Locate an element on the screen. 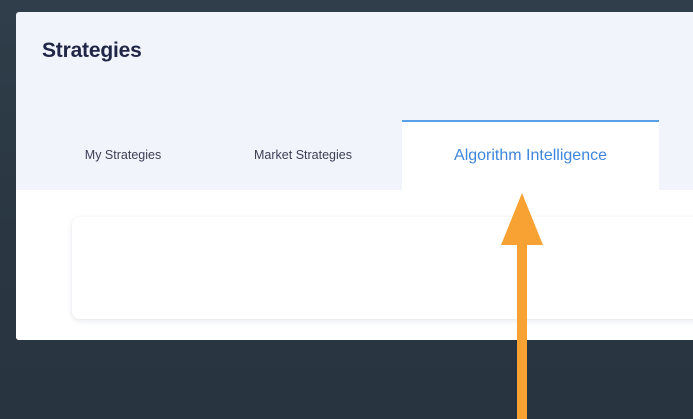  tab-label: Market Strategies is located at coordinates (303, 155).